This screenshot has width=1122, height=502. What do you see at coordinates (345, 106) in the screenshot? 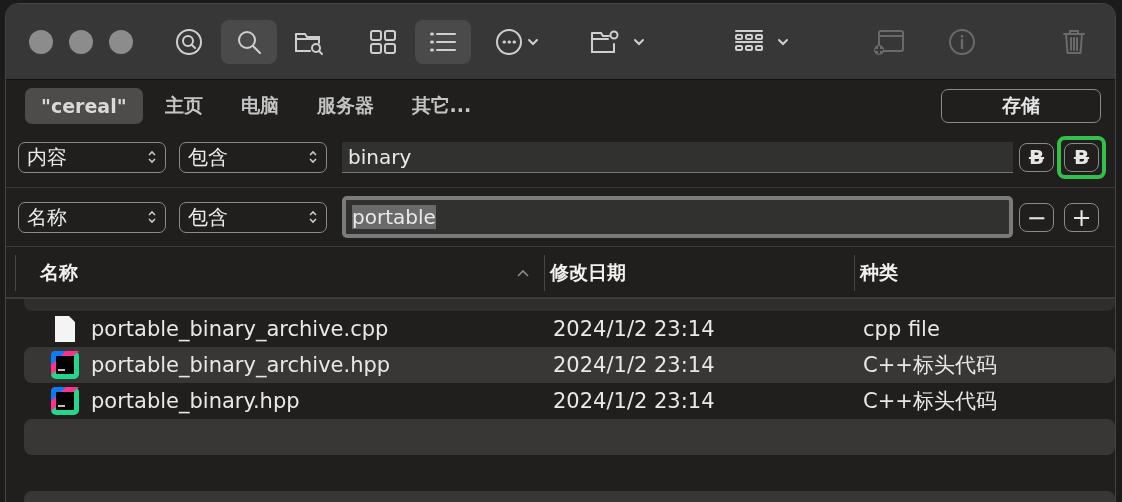
I see `scope-tab: 服务器` at bounding box center [345, 106].